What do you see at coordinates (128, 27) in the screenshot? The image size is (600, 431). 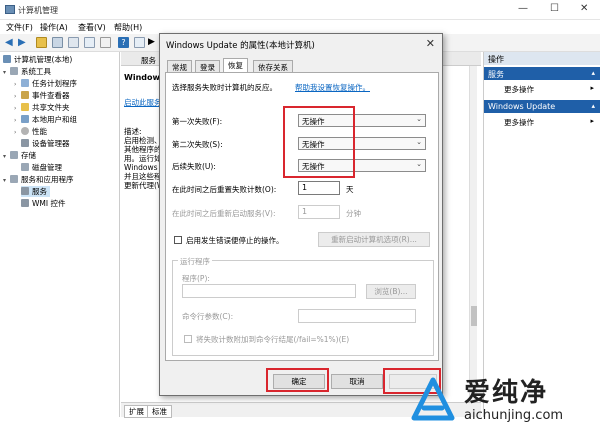 I see `menu-help: 帮助(H)` at bounding box center [128, 27].